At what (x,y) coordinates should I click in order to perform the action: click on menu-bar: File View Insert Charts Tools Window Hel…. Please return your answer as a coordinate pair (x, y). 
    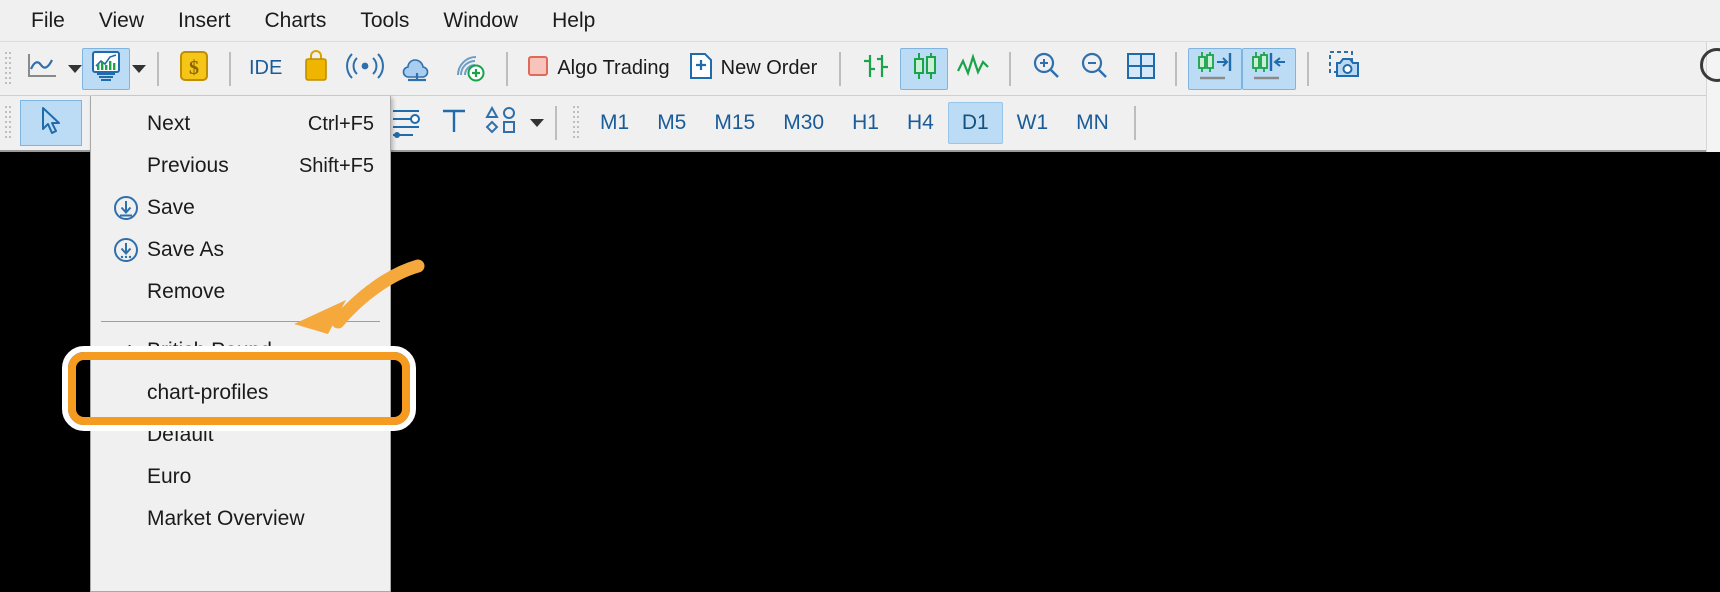
    Looking at the image, I should click on (860, 21).